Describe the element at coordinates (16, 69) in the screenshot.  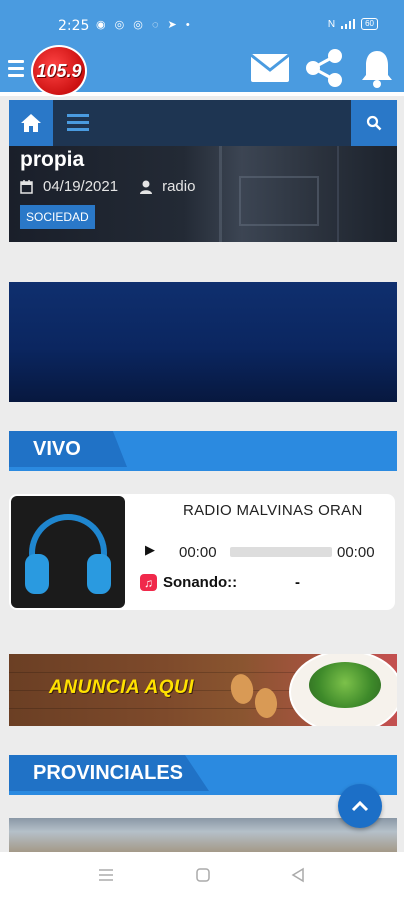
I see `menu-icon` at that location.